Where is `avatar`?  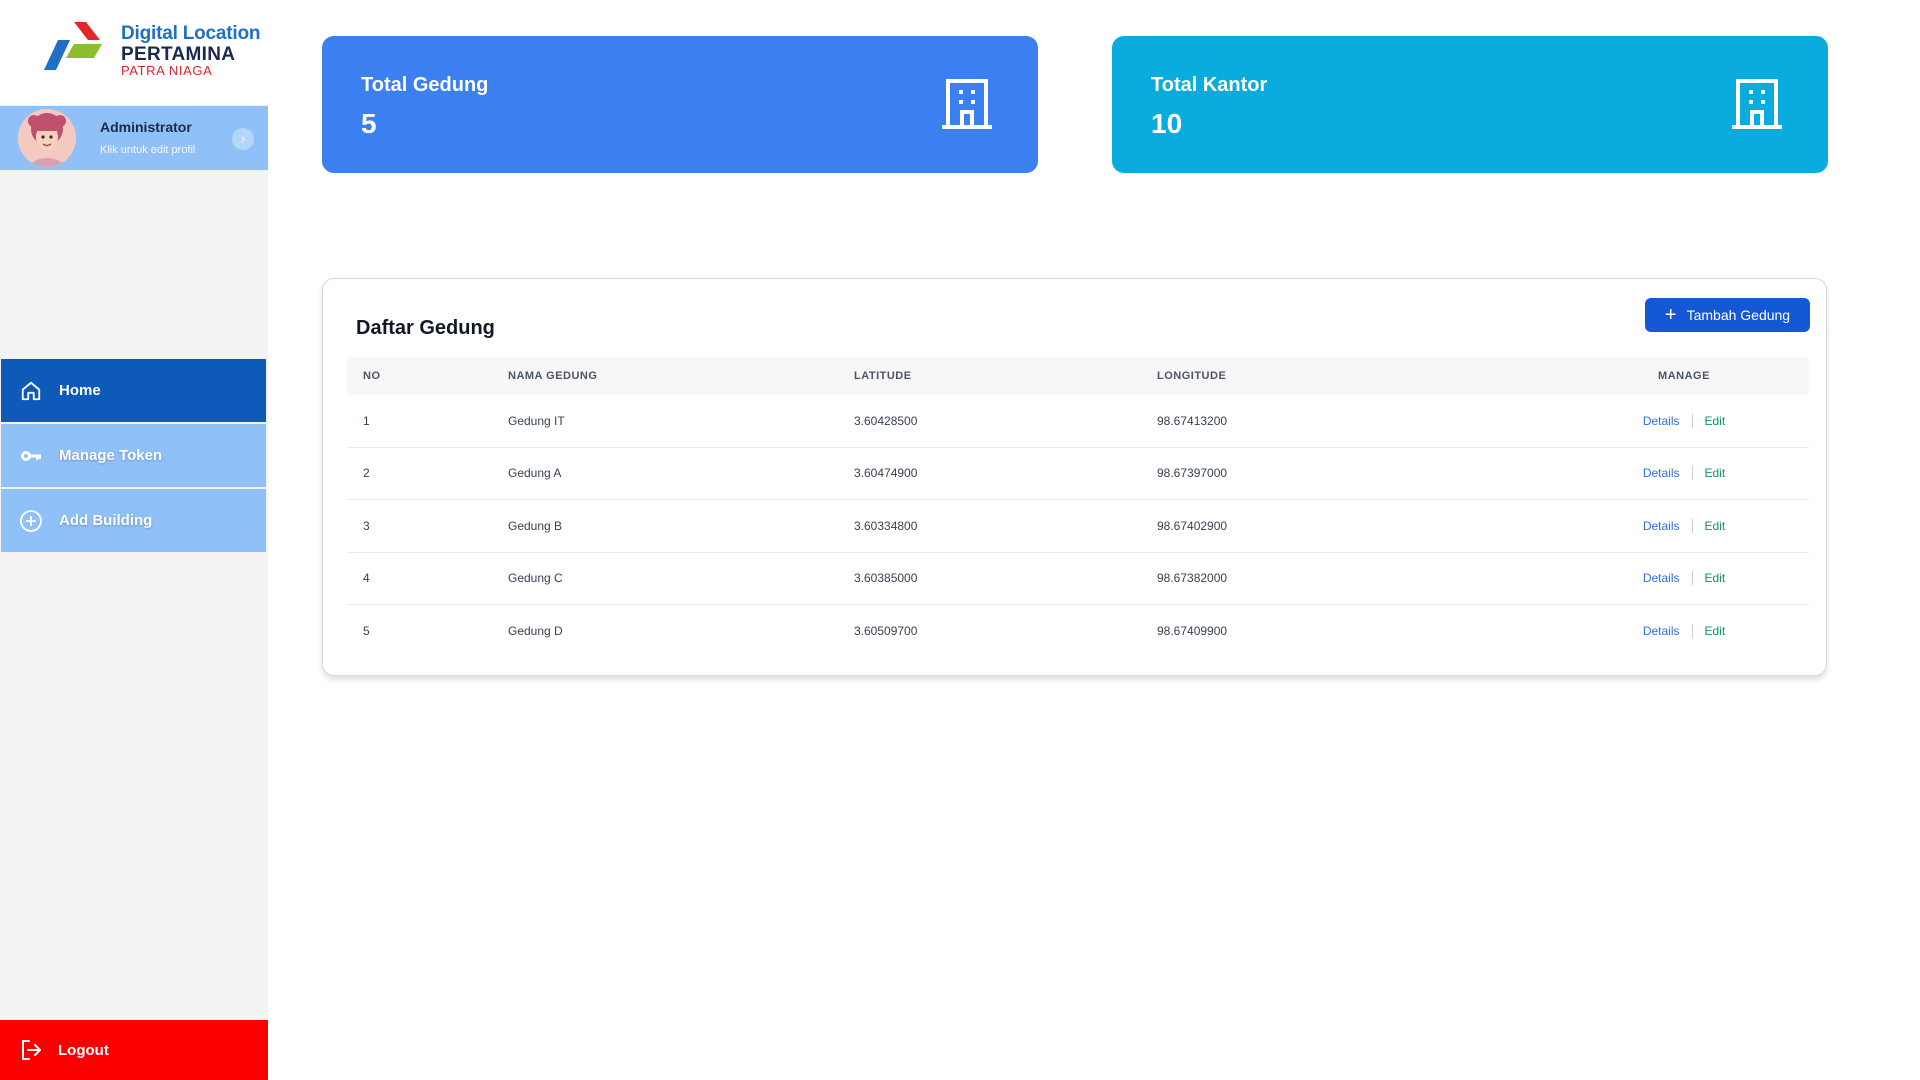
avatar is located at coordinates (47, 138).